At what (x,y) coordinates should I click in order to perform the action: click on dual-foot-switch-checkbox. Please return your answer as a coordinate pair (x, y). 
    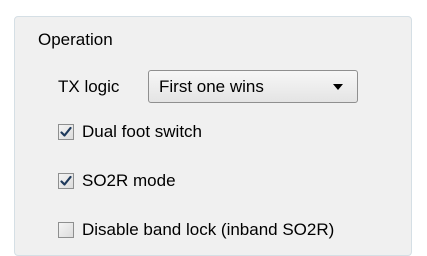
    Looking at the image, I should click on (66, 132).